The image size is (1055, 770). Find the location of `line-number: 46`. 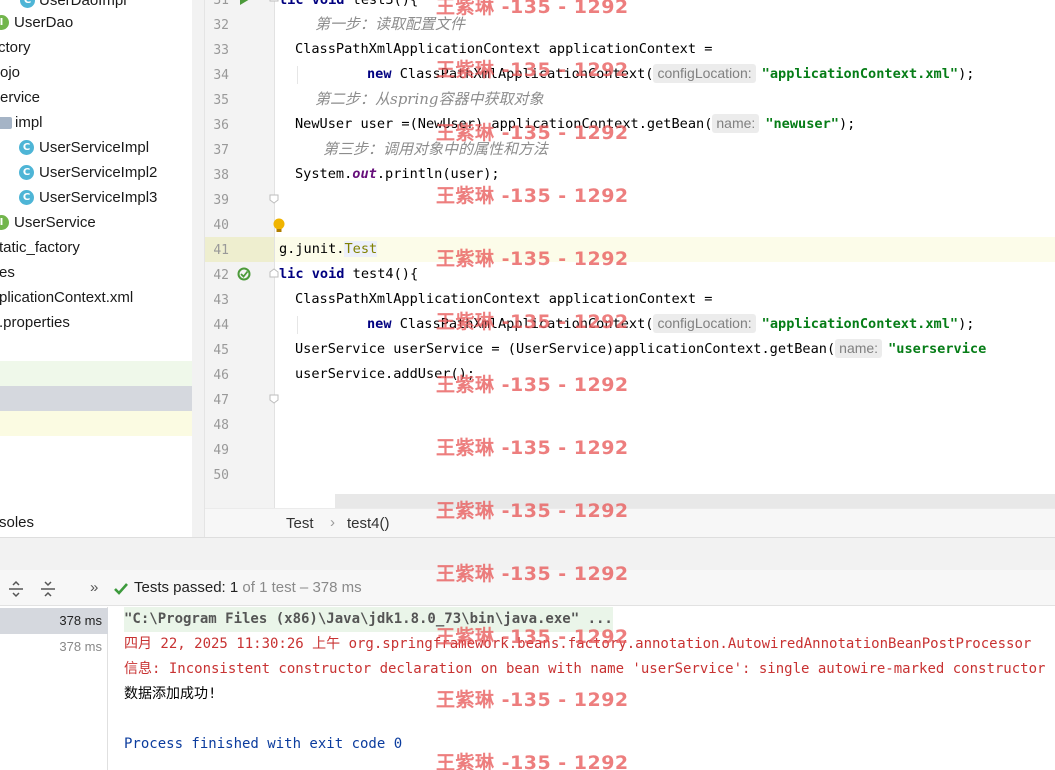

line-number: 46 is located at coordinates (221, 375).